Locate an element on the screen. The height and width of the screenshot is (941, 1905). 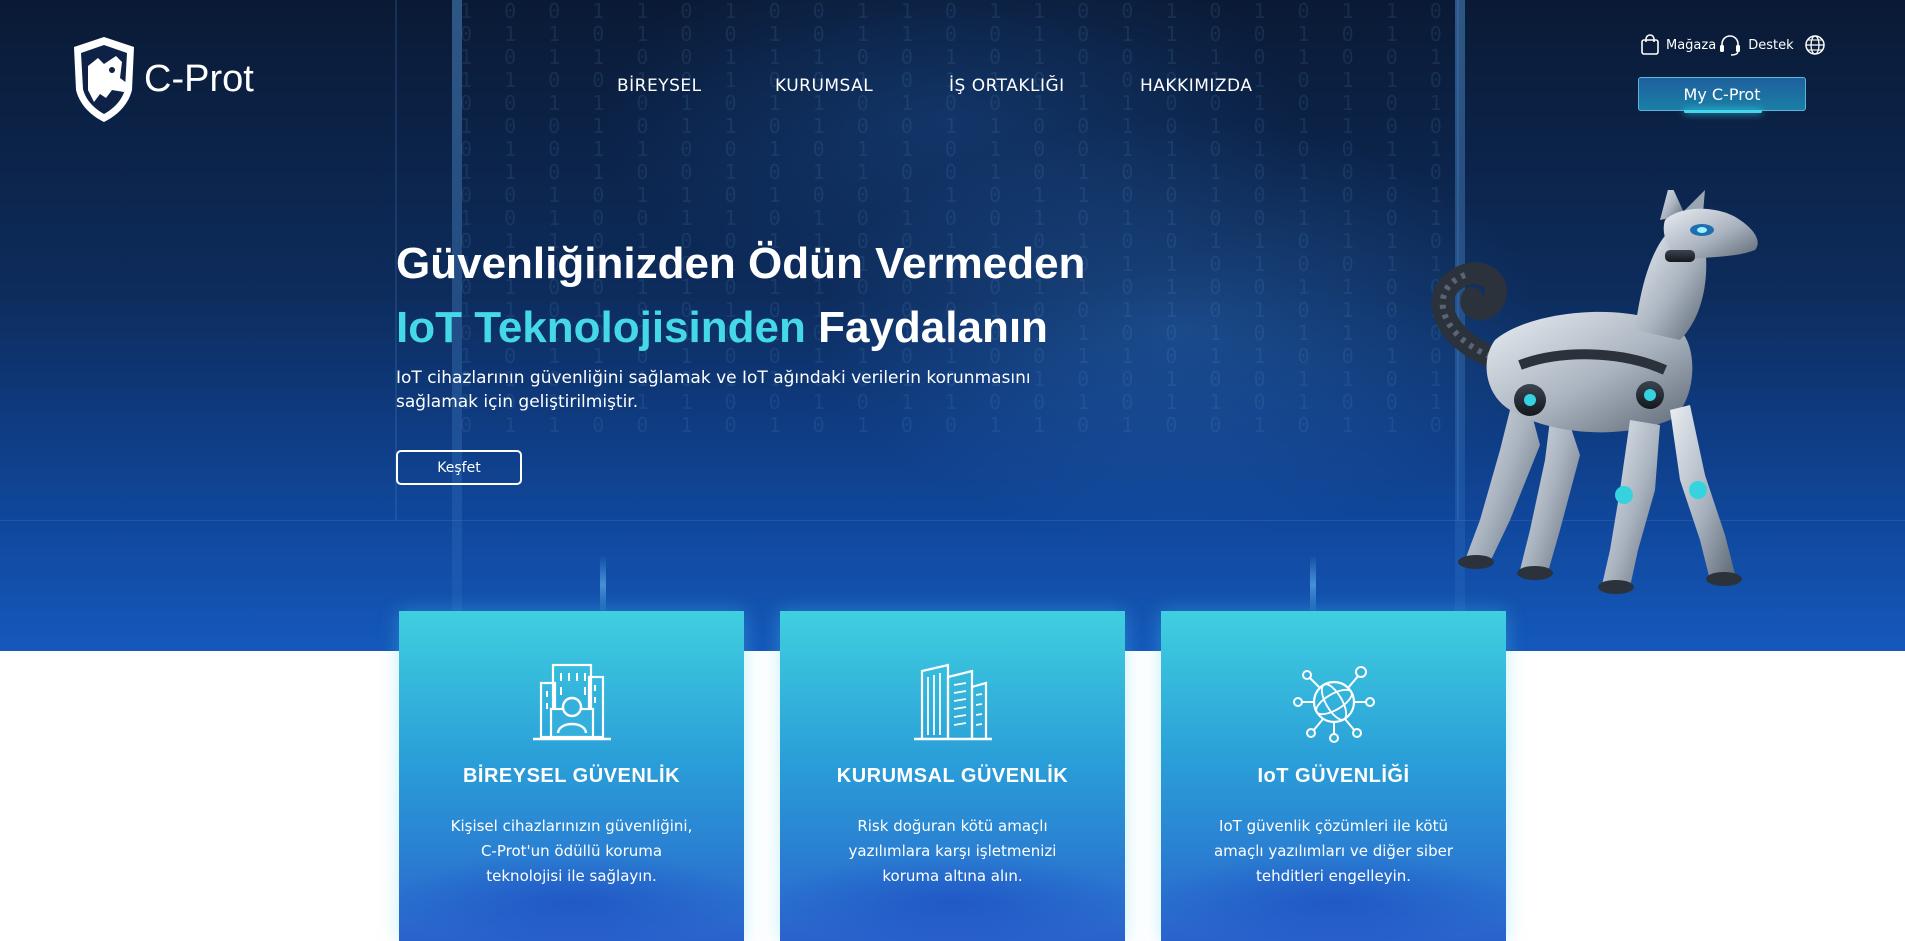
store-label: Mağaza is located at coordinates (1691, 45).